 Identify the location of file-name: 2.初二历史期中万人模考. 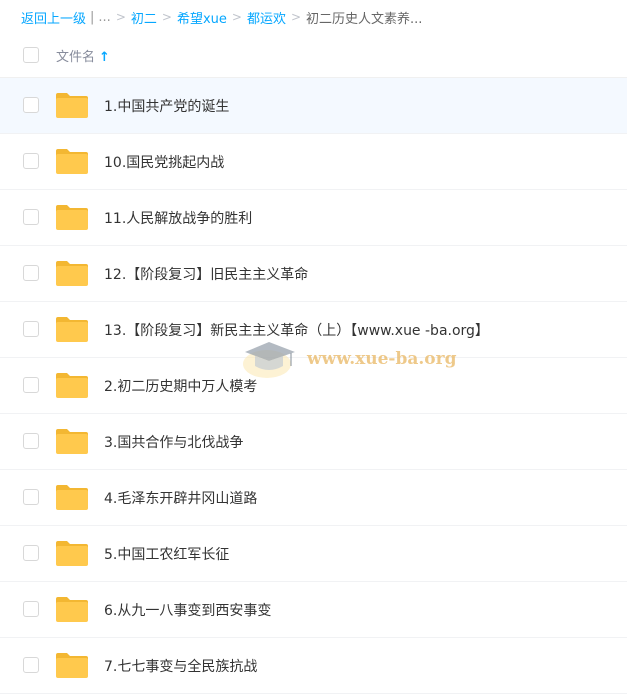
(180, 386).